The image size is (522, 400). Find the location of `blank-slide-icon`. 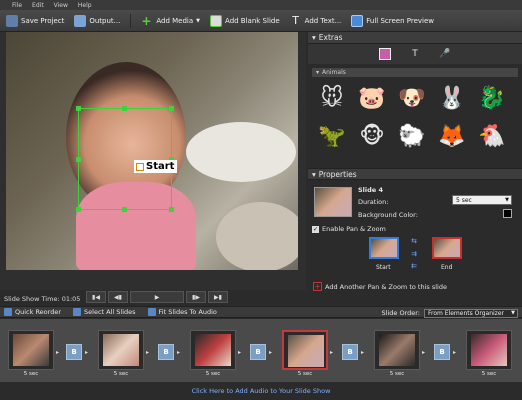

blank-slide-icon is located at coordinates (216, 20).